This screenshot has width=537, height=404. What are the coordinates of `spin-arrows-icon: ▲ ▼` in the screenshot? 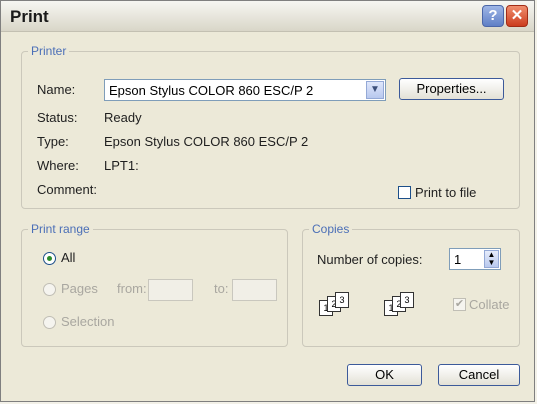 It's located at (491, 259).